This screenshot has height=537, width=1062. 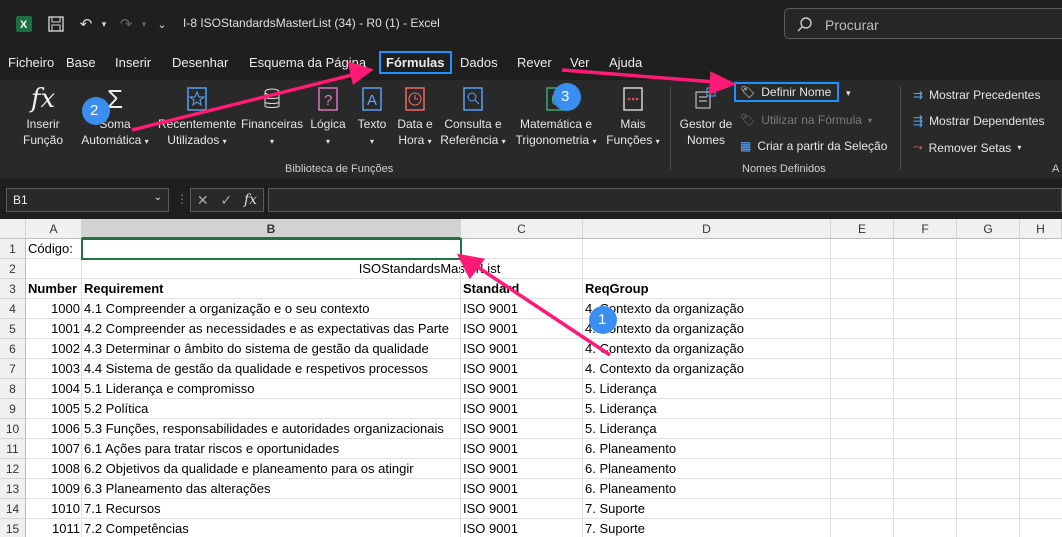 What do you see at coordinates (13, 329) in the screenshot?
I see `row-header: 5` at bounding box center [13, 329].